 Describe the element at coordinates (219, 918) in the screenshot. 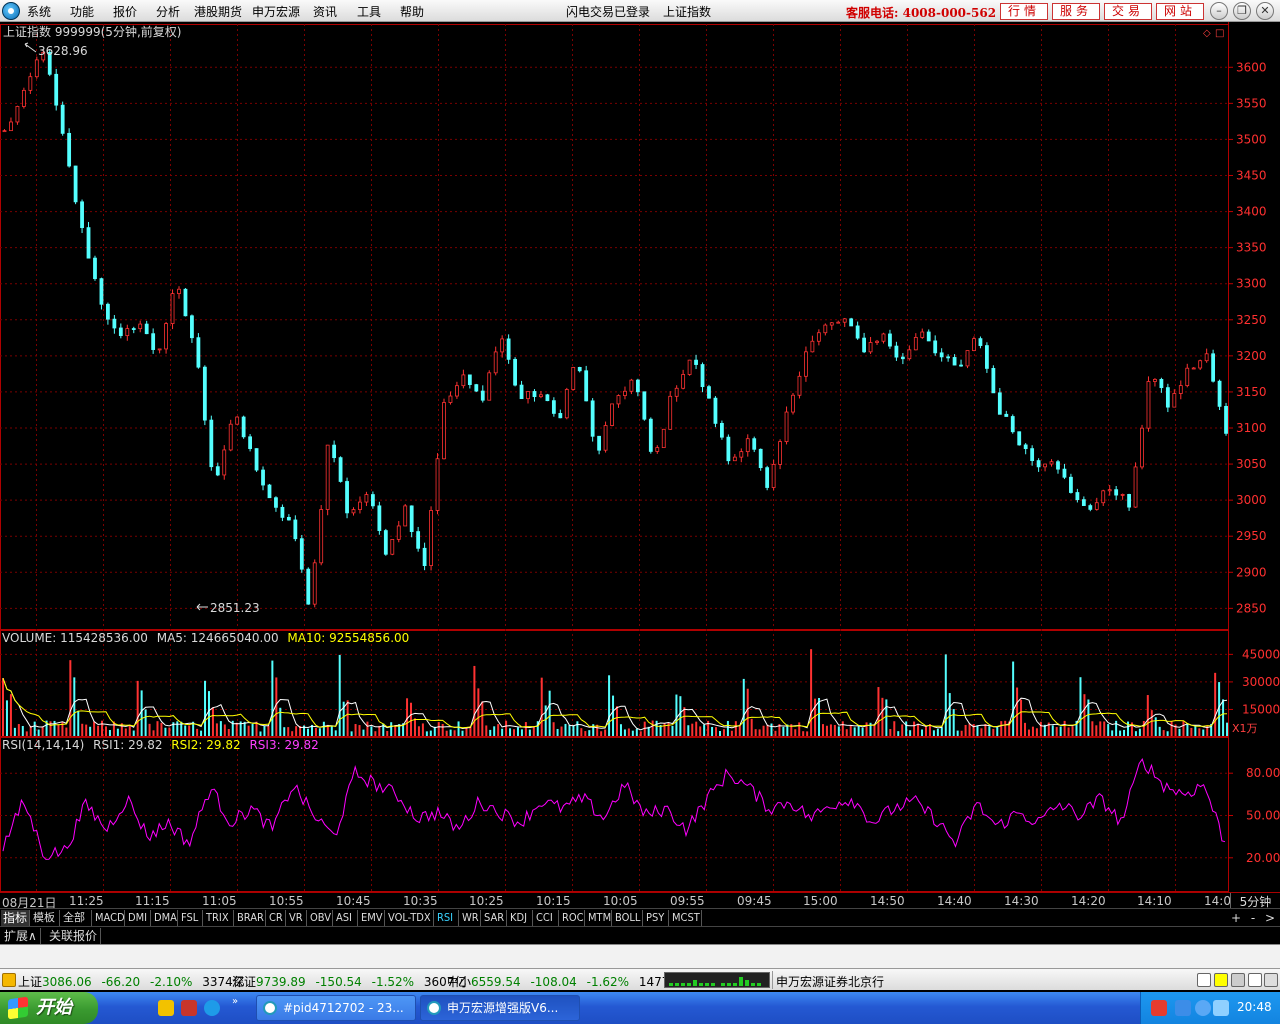

I see `tab-trix: TRIX` at that location.